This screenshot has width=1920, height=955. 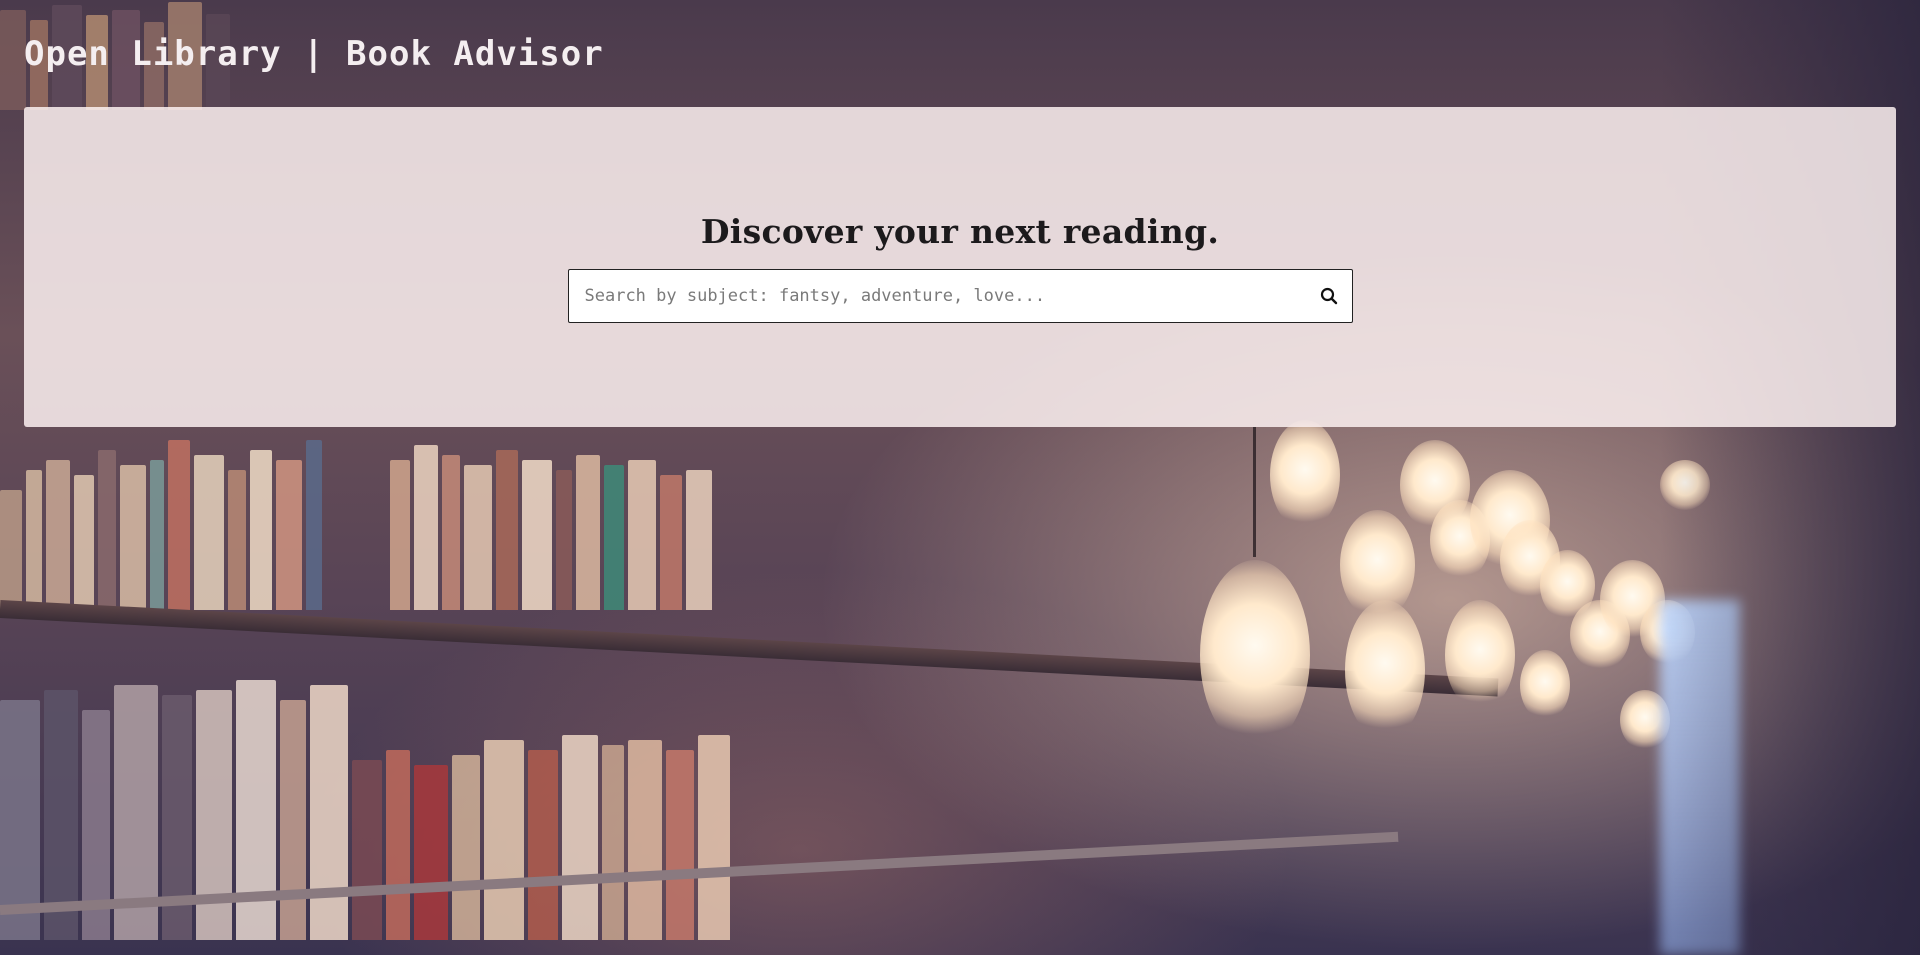 I want to click on search-bar, so click(x=960, y=295).